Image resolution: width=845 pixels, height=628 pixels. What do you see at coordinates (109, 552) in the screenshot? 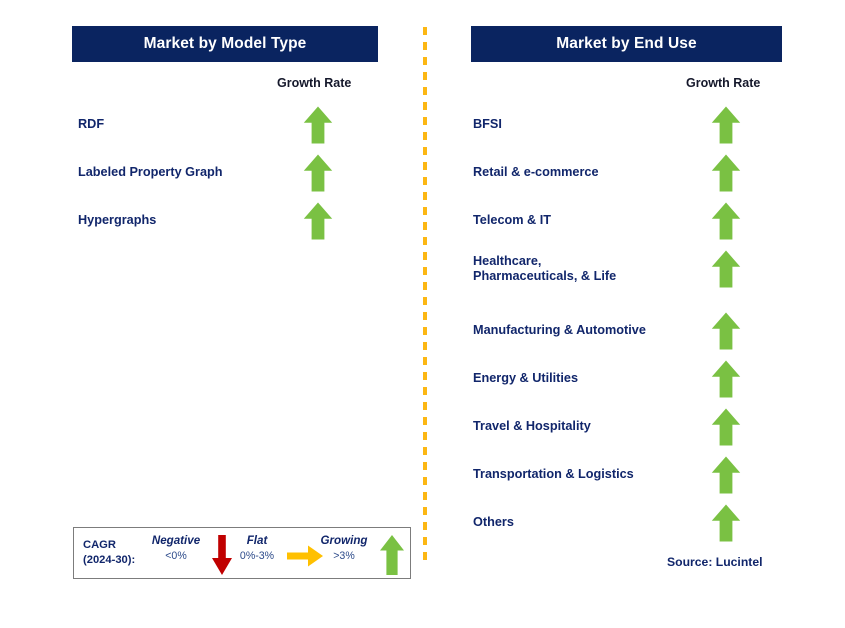
I see `cagr-legend-label: CAGR (2024-30):` at bounding box center [109, 552].